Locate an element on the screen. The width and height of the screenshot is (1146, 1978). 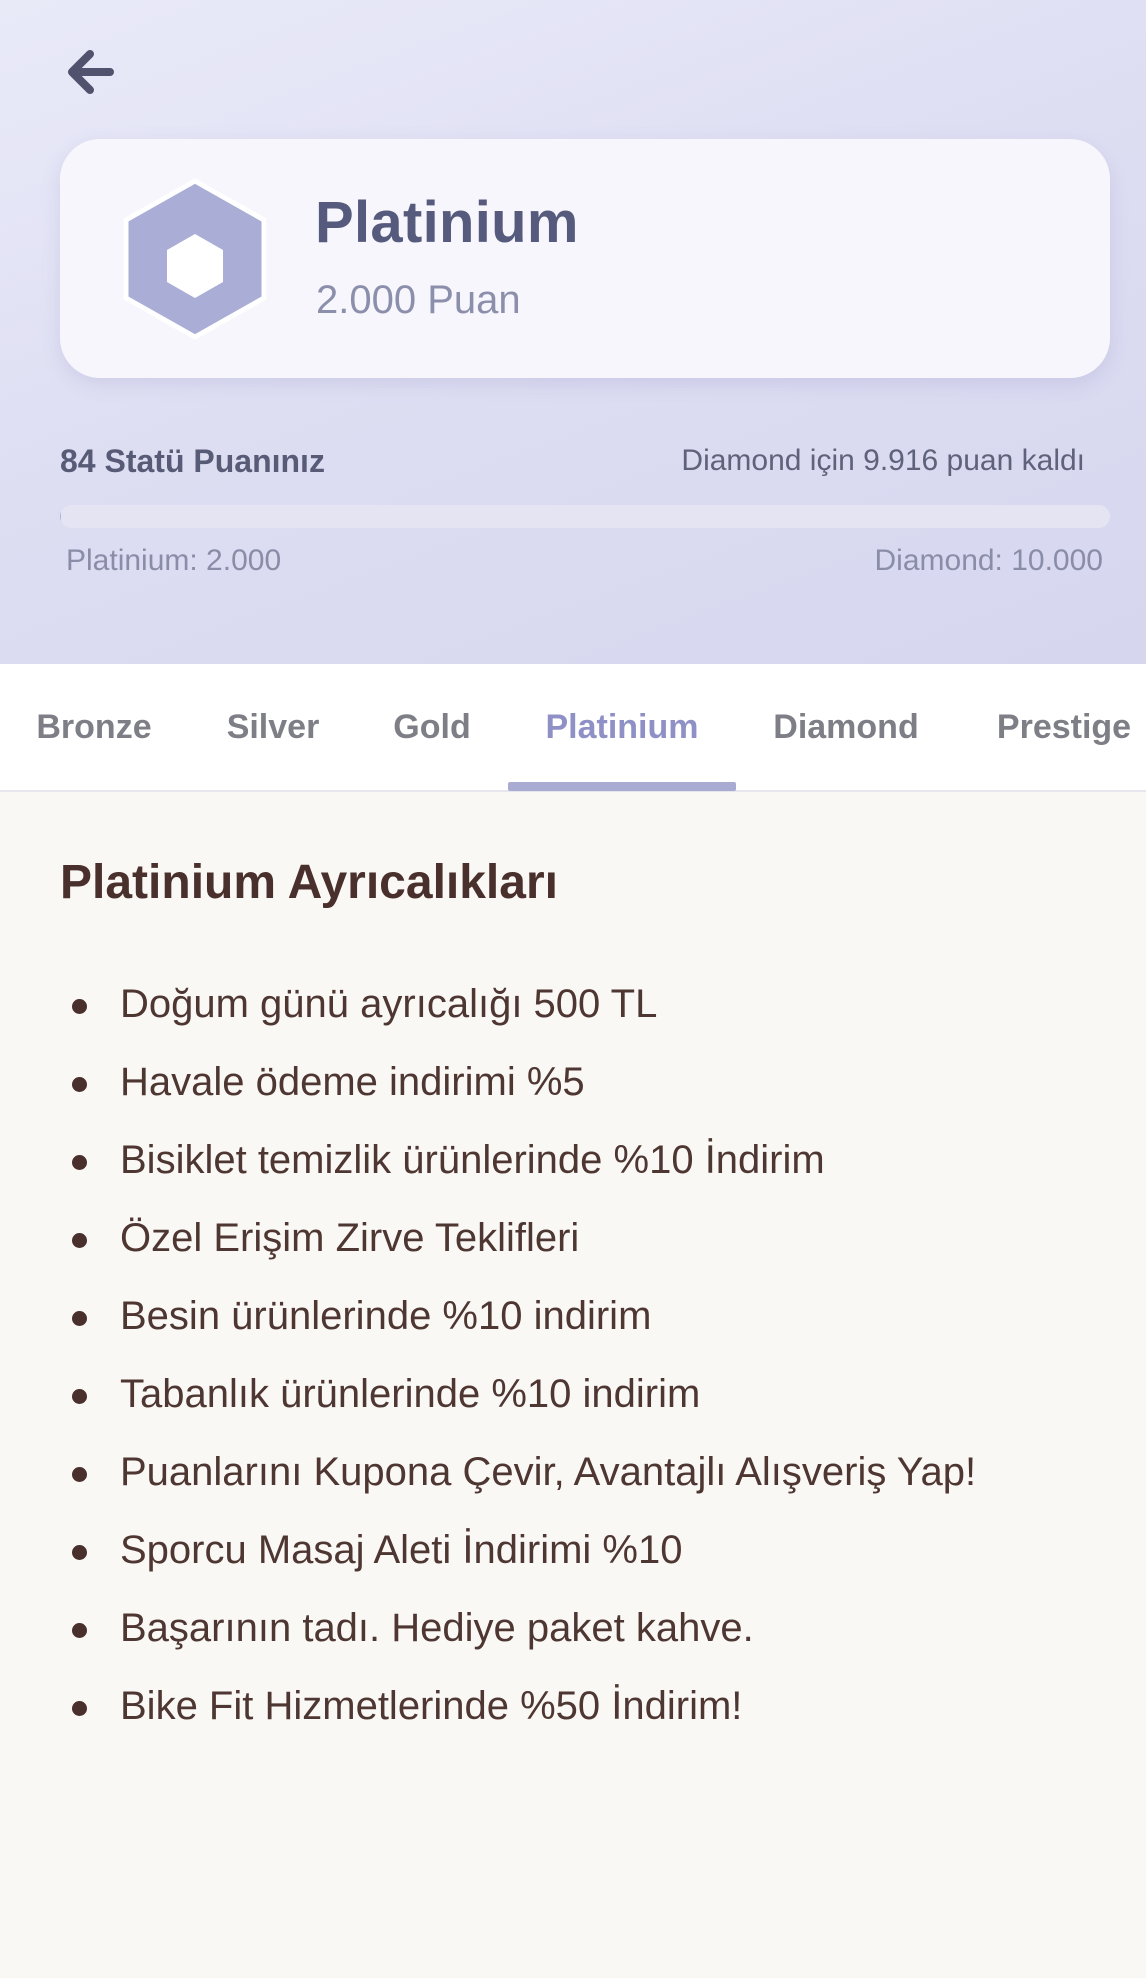
list-item: Başarının tadı. Hediye paket kahve. is located at coordinates (573, 1631).